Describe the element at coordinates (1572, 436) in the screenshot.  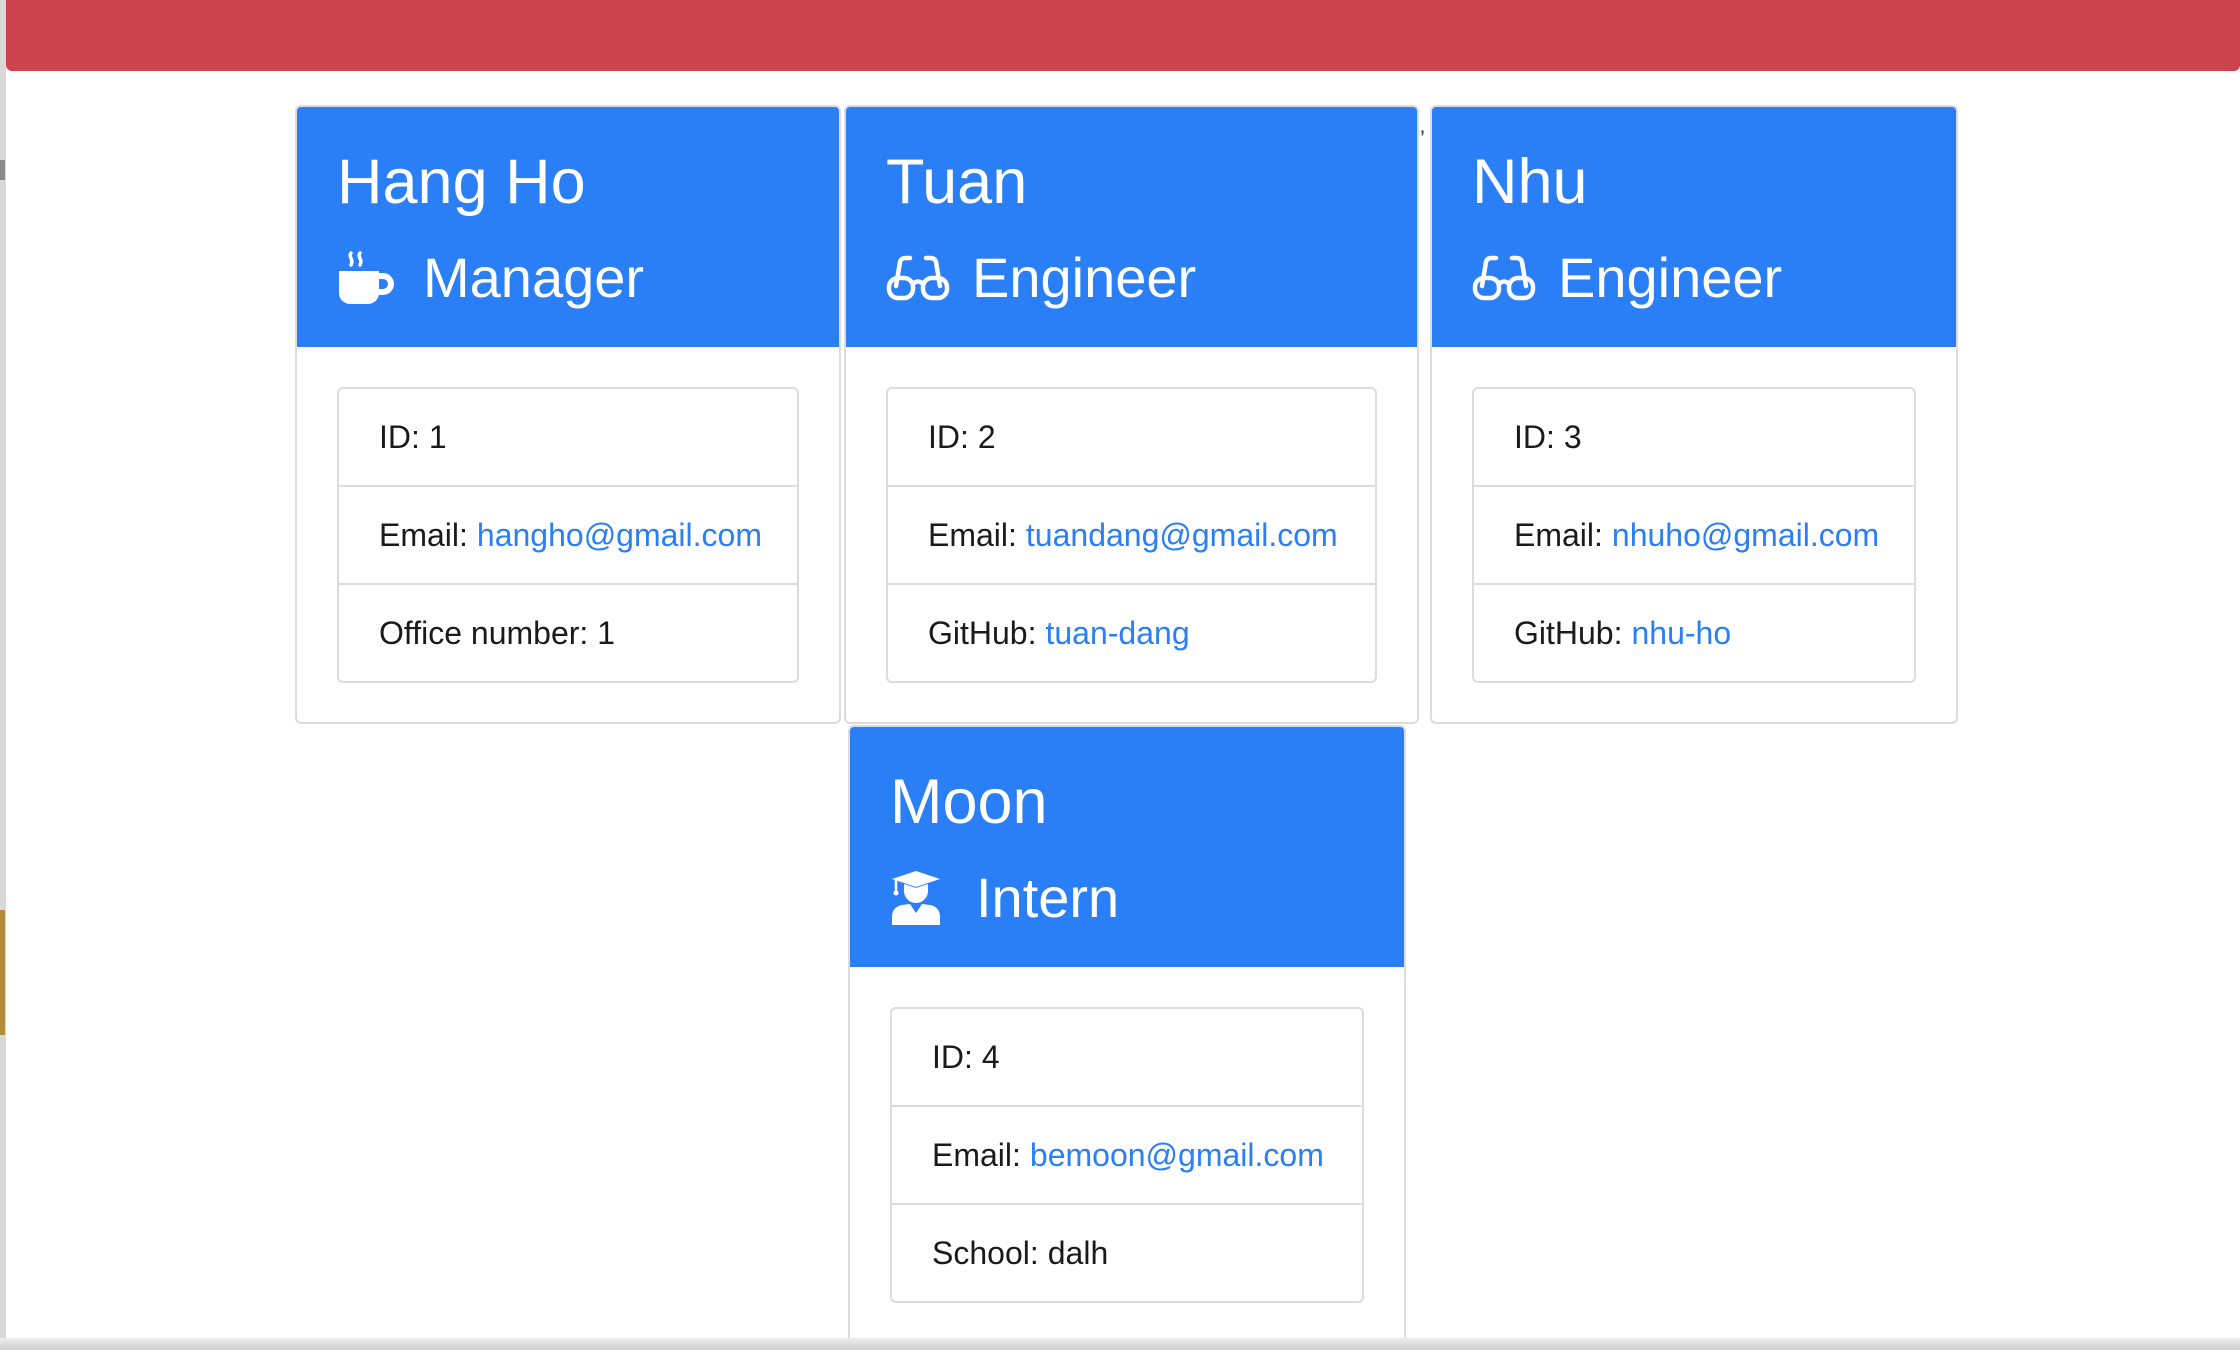
I see `id-value: 3` at that location.